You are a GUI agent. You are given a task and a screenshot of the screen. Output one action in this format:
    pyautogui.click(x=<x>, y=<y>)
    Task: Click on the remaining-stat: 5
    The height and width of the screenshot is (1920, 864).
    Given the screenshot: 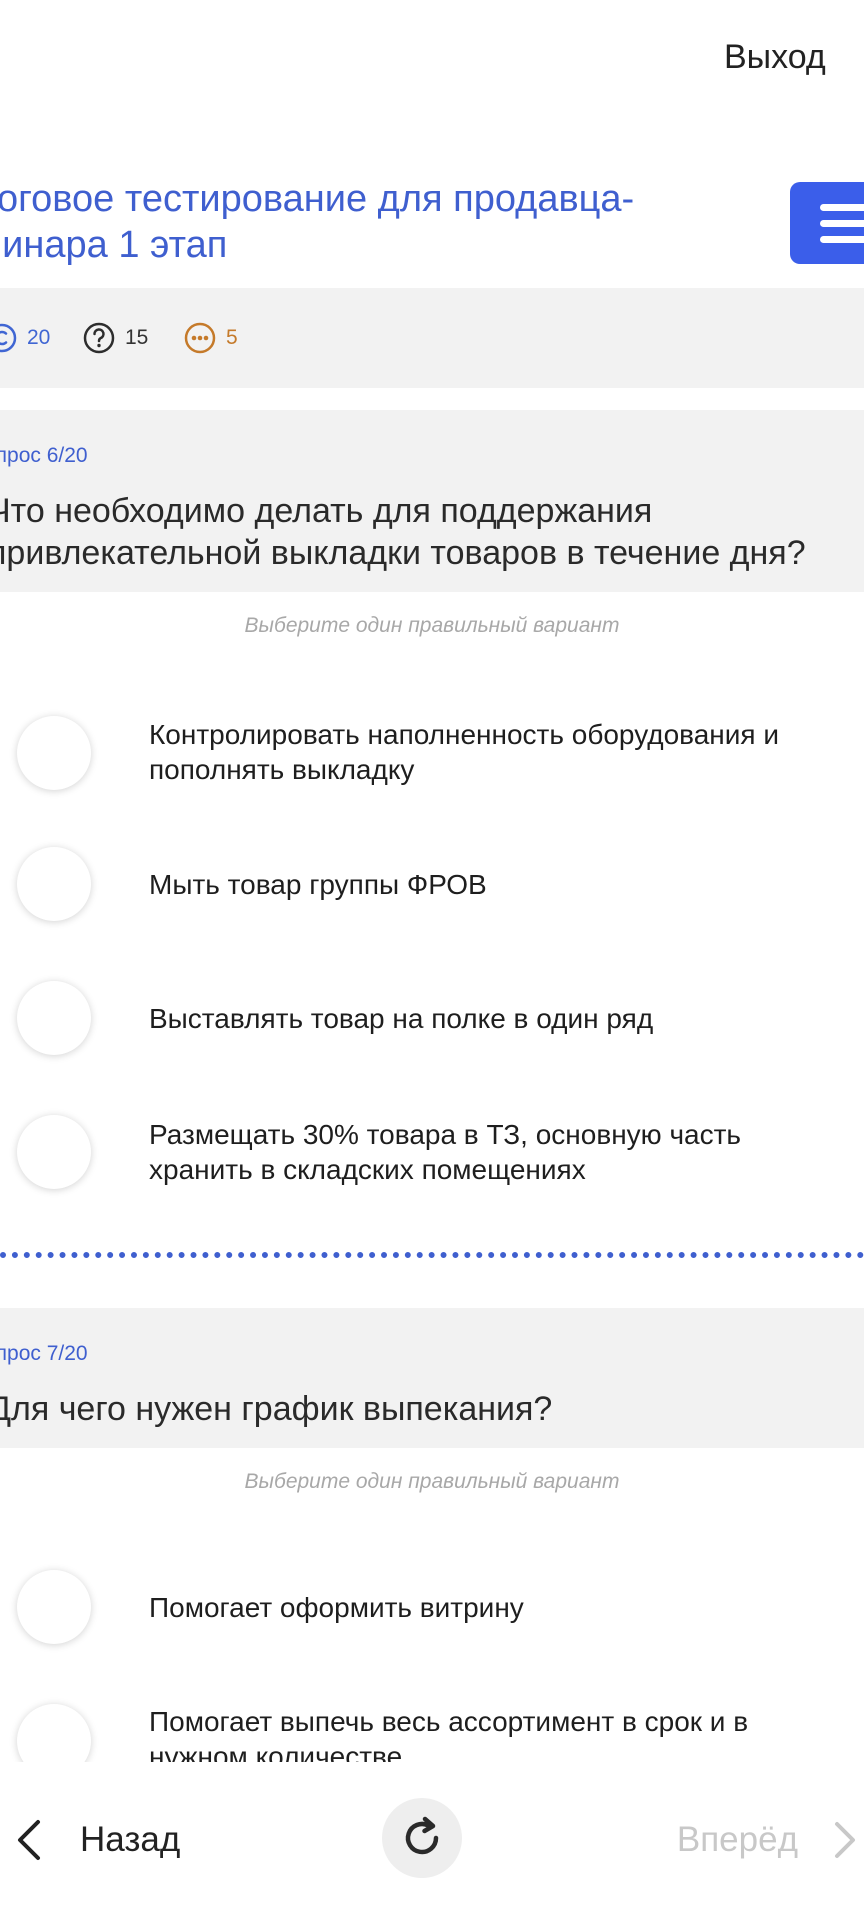 What is the action you would take?
    pyautogui.click(x=210, y=338)
    